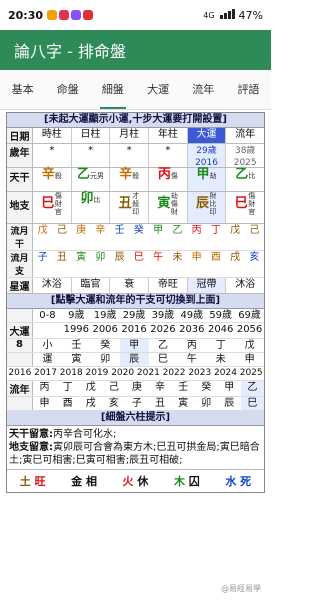 This screenshot has width=320, height=600. What do you see at coordinates (42, 264) in the screenshot?
I see `month-branch: 子` at bounding box center [42, 264].